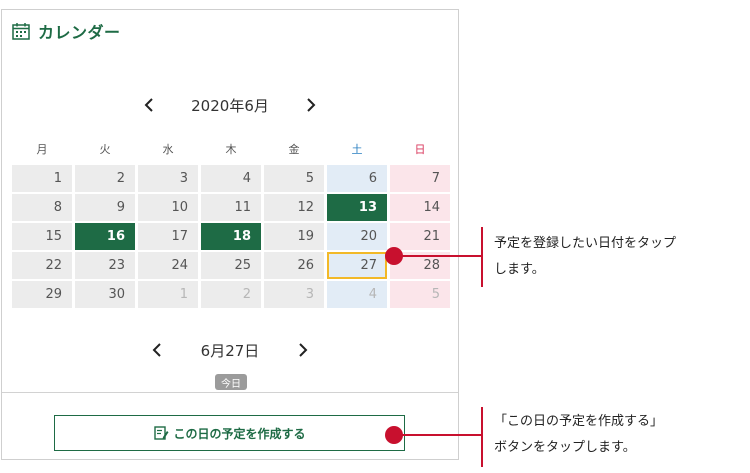  I want to click on callout-line-1: 「この日の予定を作成する」, so click(579, 421).